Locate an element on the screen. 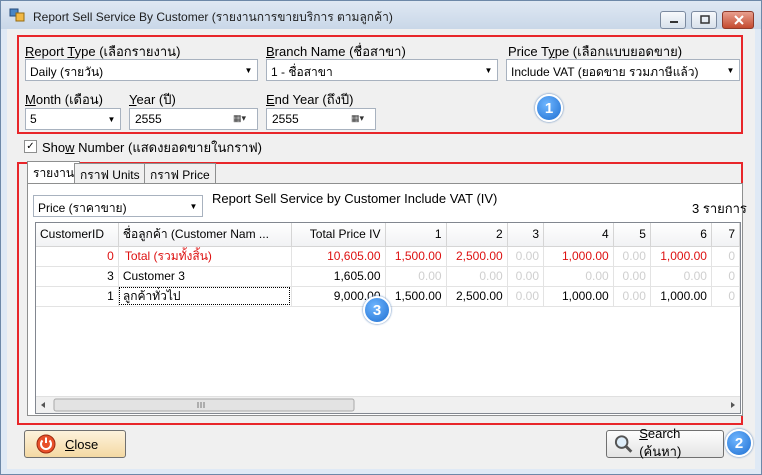 Image resolution: width=762 pixels, height=475 pixels. tab-report: รายงาน is located at coordinates (54, 172).